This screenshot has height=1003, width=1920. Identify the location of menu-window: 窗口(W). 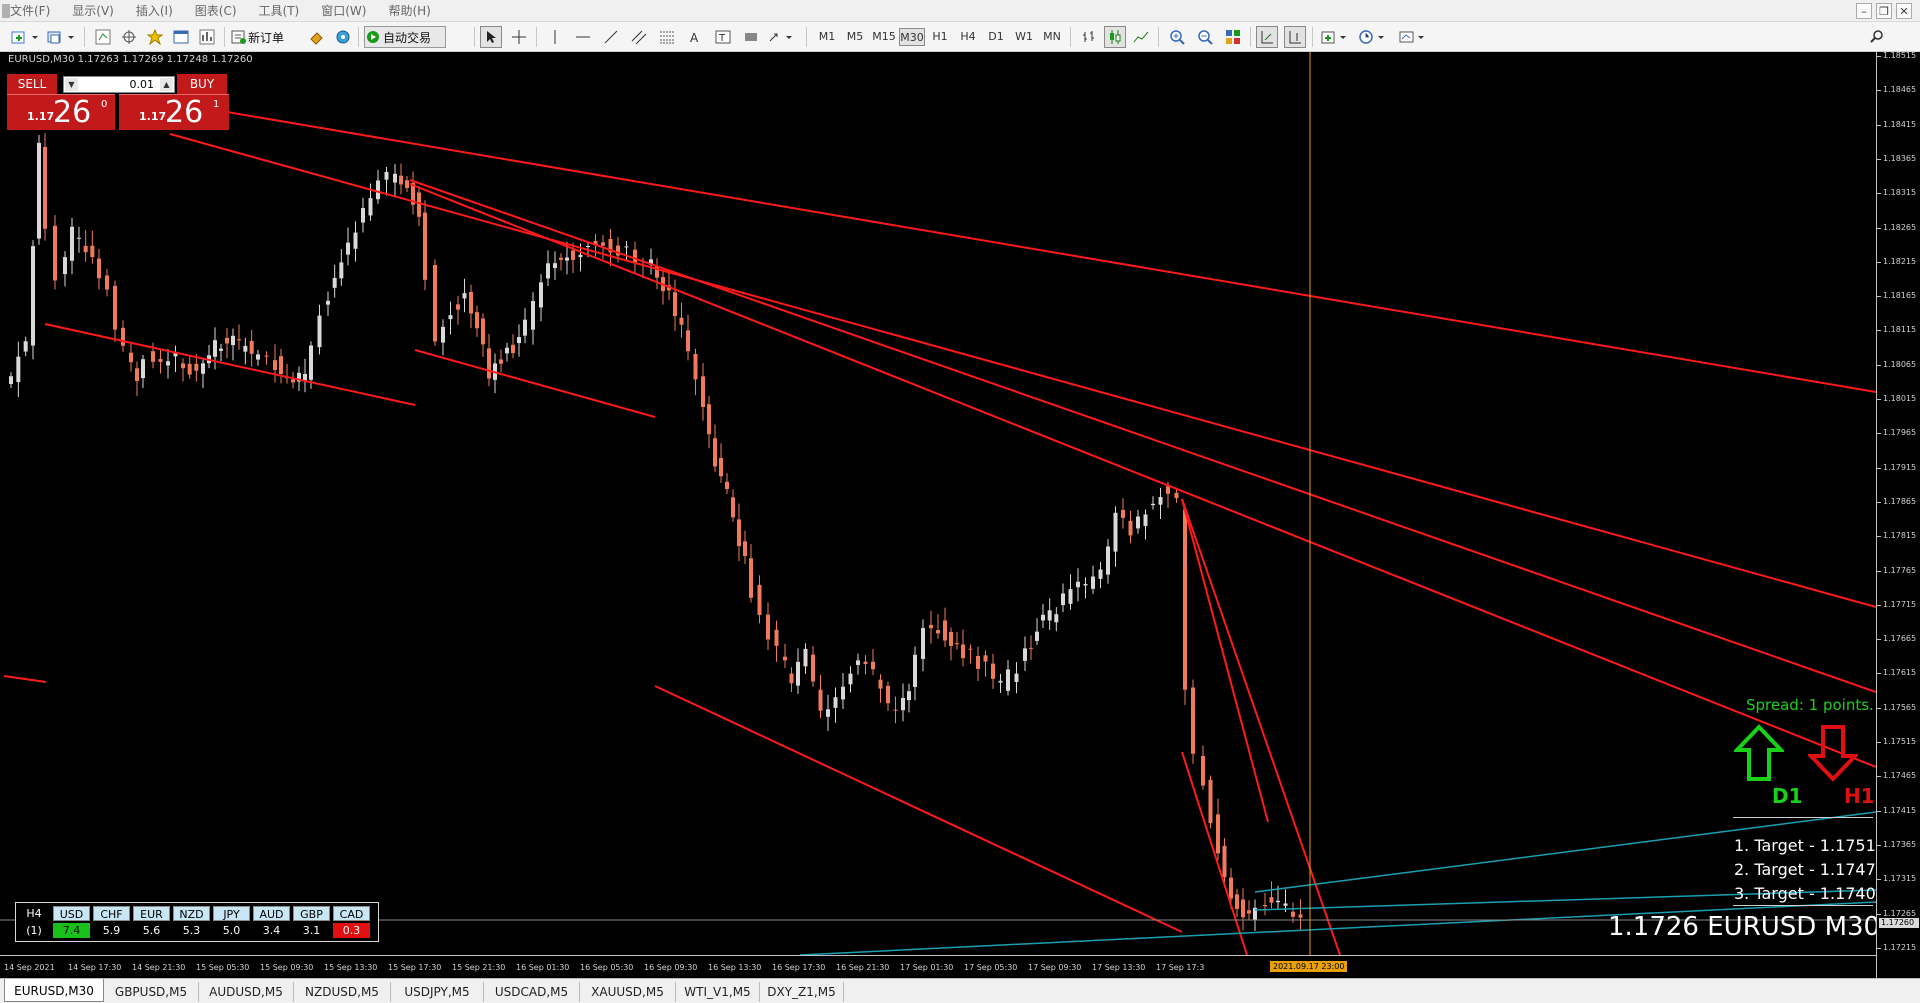
(343, 11).